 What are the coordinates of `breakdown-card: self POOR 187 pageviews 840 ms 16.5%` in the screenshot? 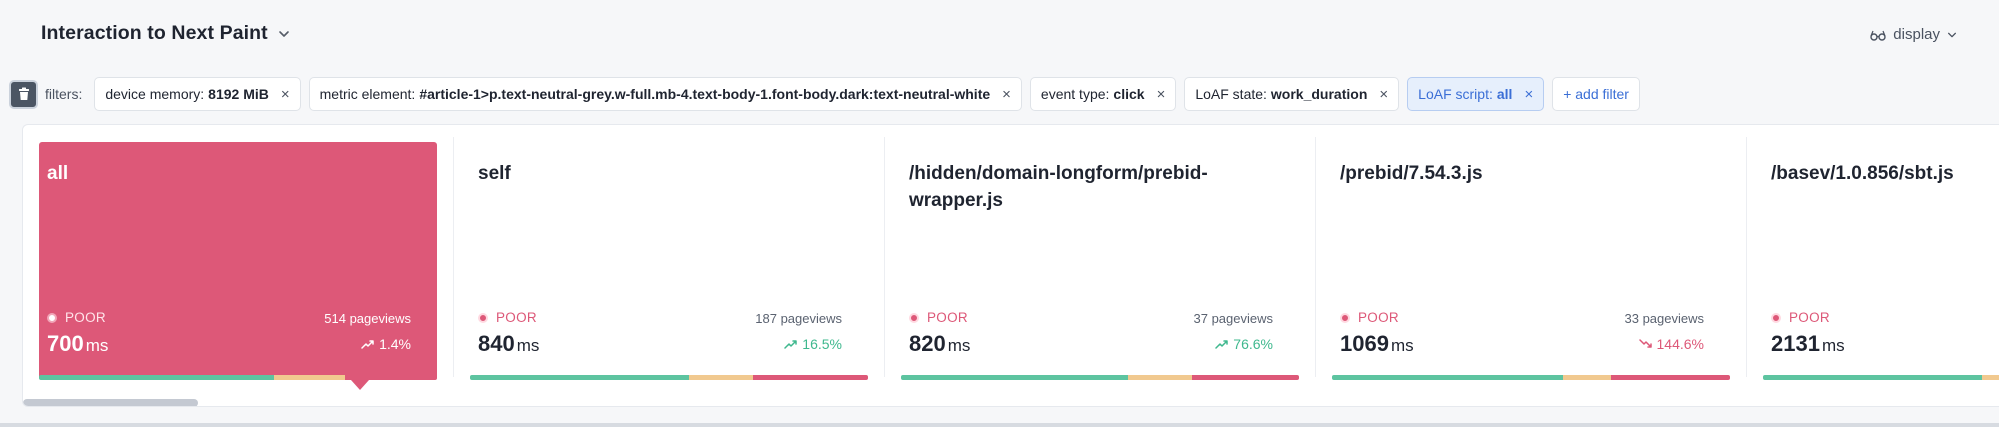 It's located at (669, 265).